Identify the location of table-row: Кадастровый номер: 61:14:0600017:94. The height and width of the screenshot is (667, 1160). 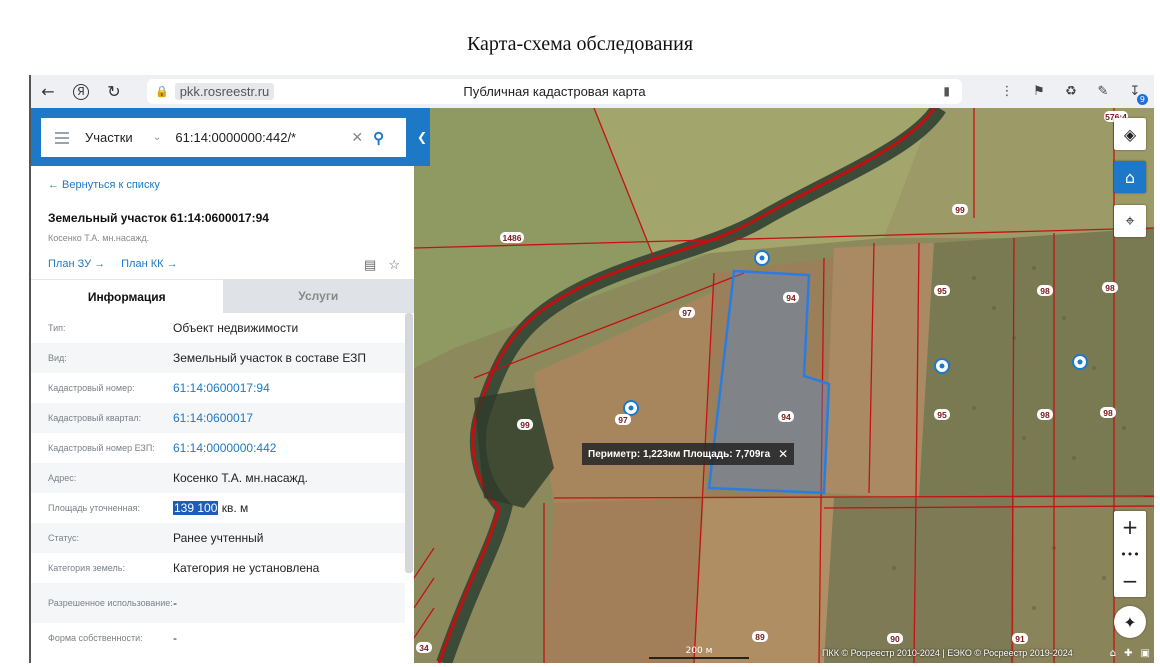
(218, 388).